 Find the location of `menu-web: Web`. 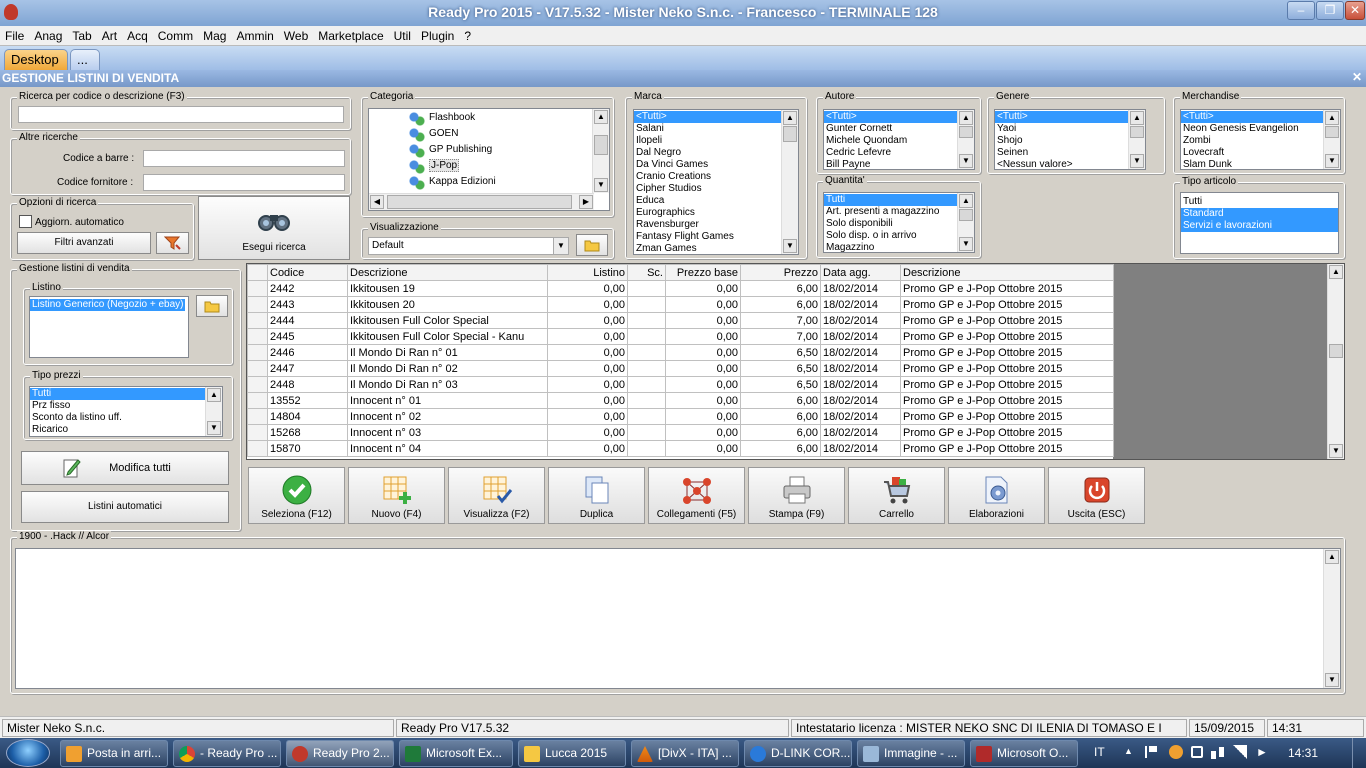

menu-web: Web is located at coordinates (296, 34).